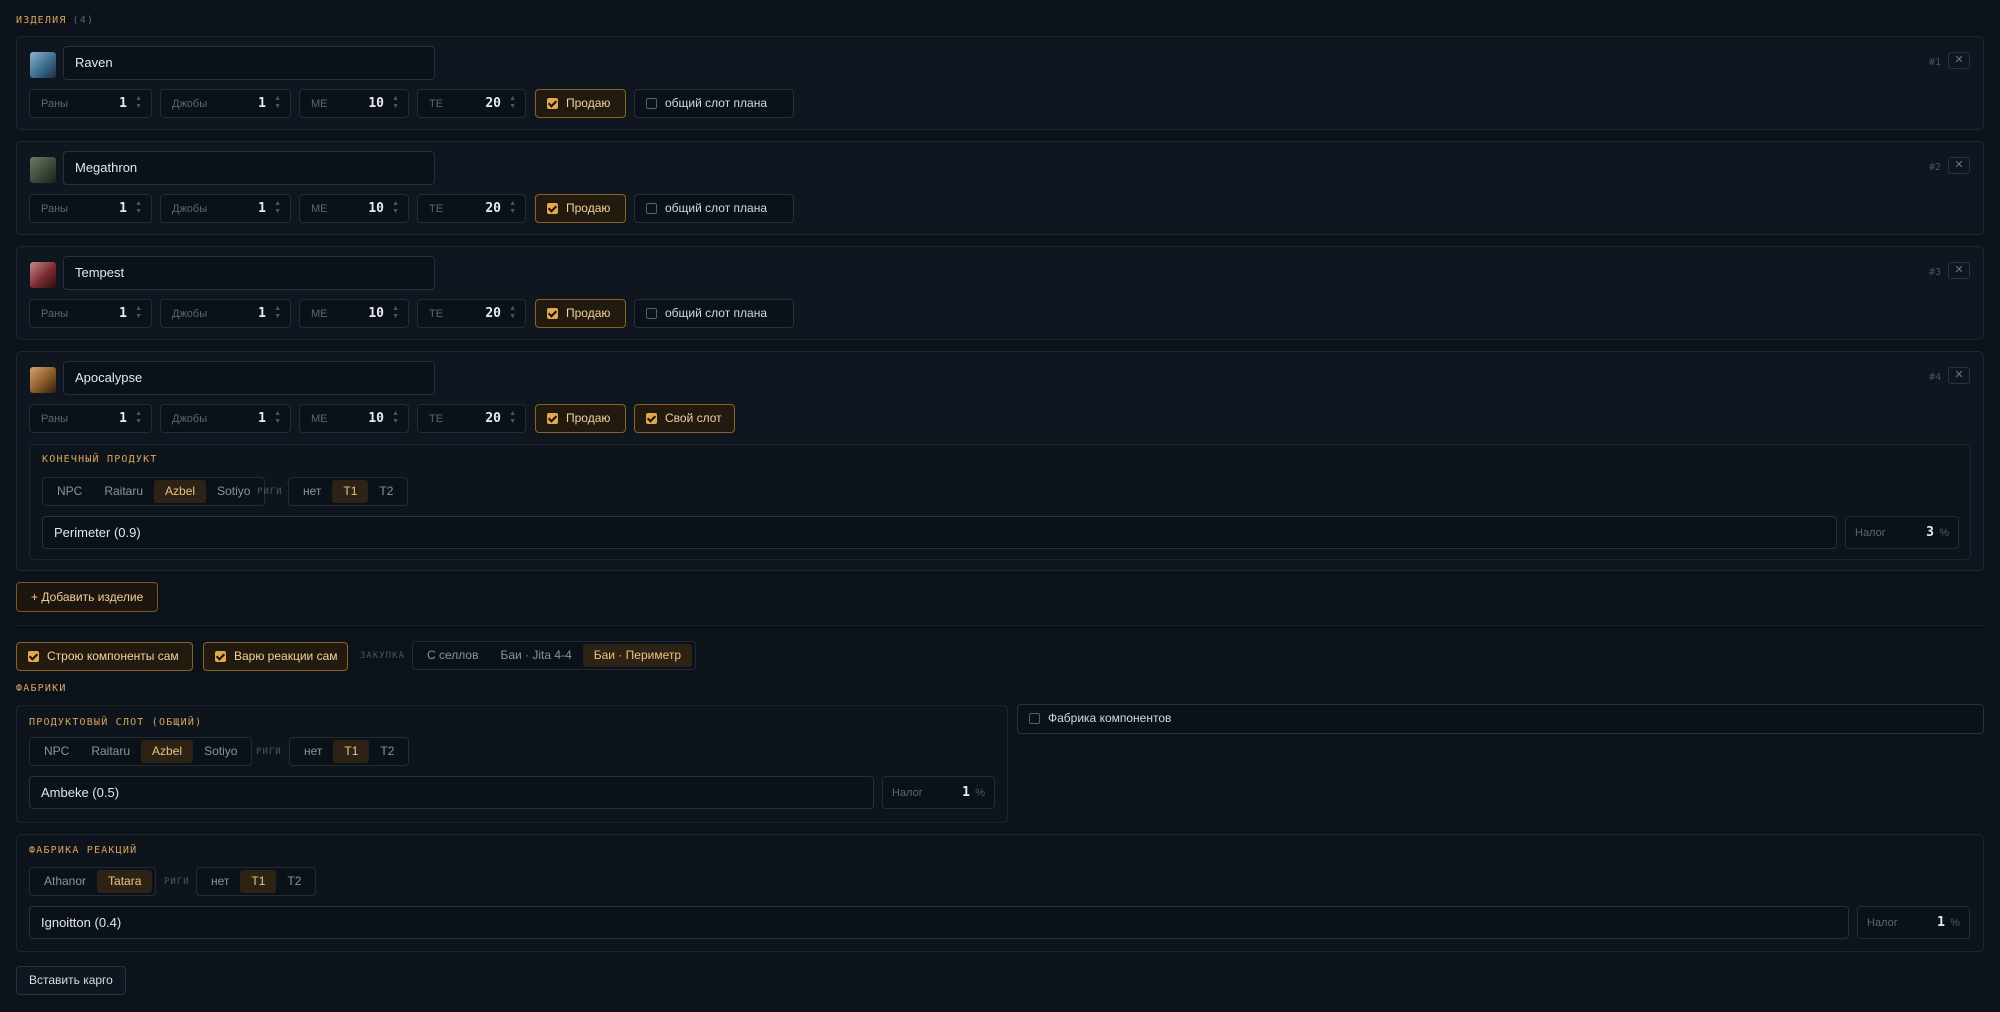  I want to click on rig-selector: нет T1 T2, so click(348, 491).